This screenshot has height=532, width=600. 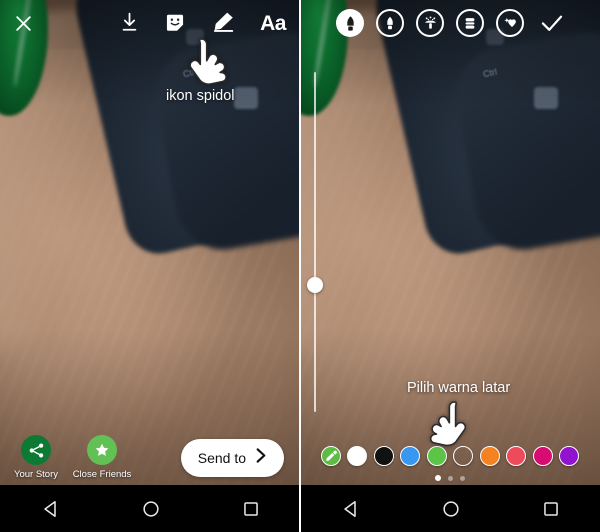 What do you see at coordinates (542, 456) in the screenshot?
I see `color-swatch-magenta` at bounding box center [542, 456].